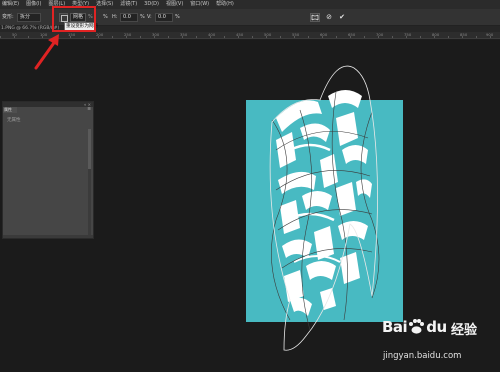  What do you see at coordinates (177, 17) in the screenshot?
I see `v-value-percent: %` at bounding box center [177, 17].